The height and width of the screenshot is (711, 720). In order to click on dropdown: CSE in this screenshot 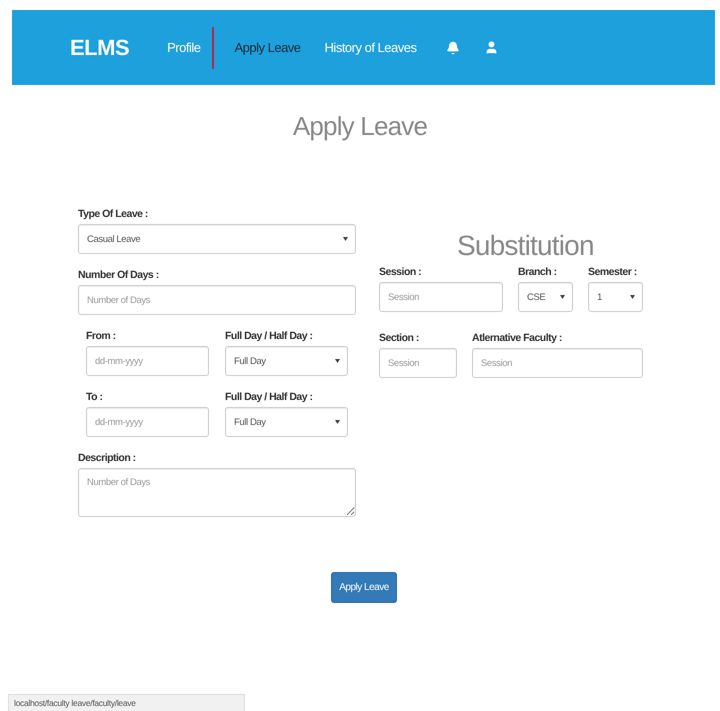, I will do `click(545, 297)`.